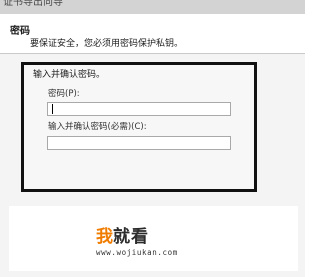 This screenshot has height=277, width=320. What do you see at coordinates (97, 127) in the screenshot?
I see `confirm-password-field-label: 输入并确认密码(必需)(C):` at bounding box center [97, 127].